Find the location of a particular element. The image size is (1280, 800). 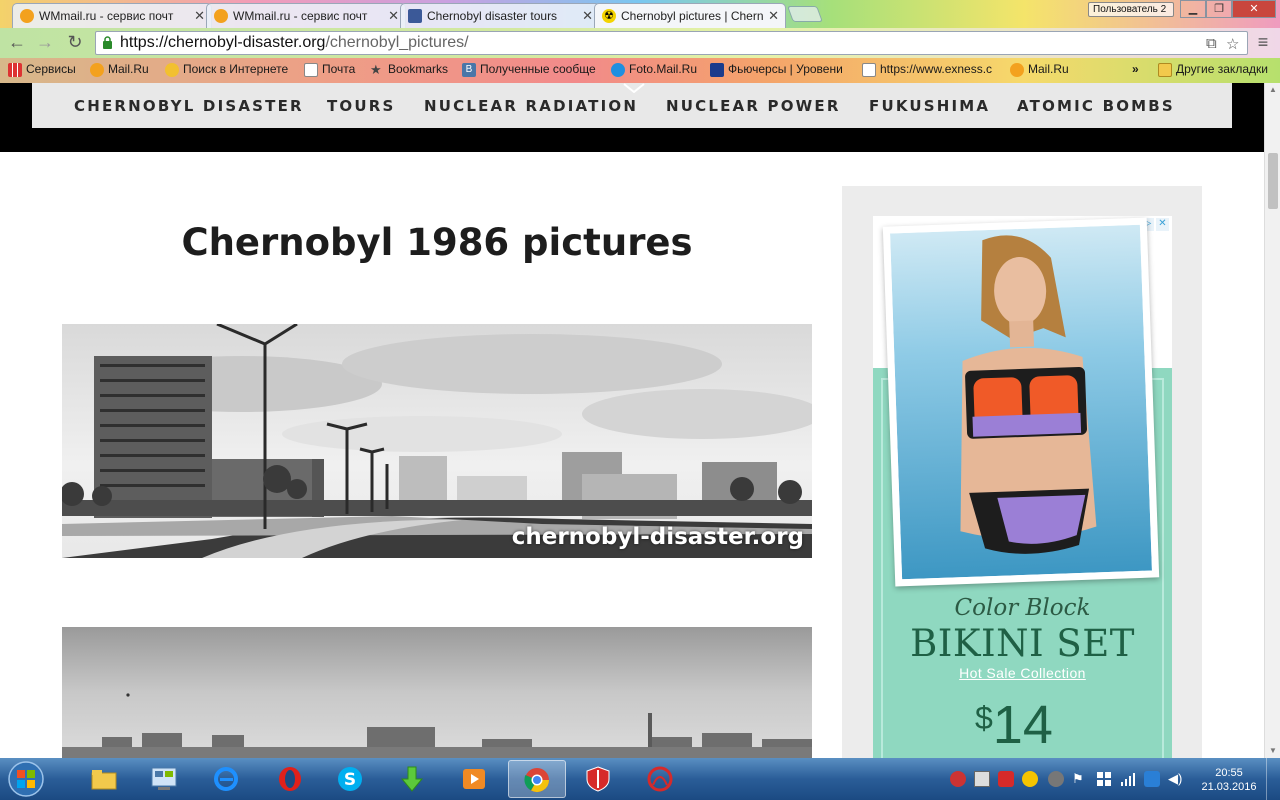

opera-icon is located at coordinates (290, 779).